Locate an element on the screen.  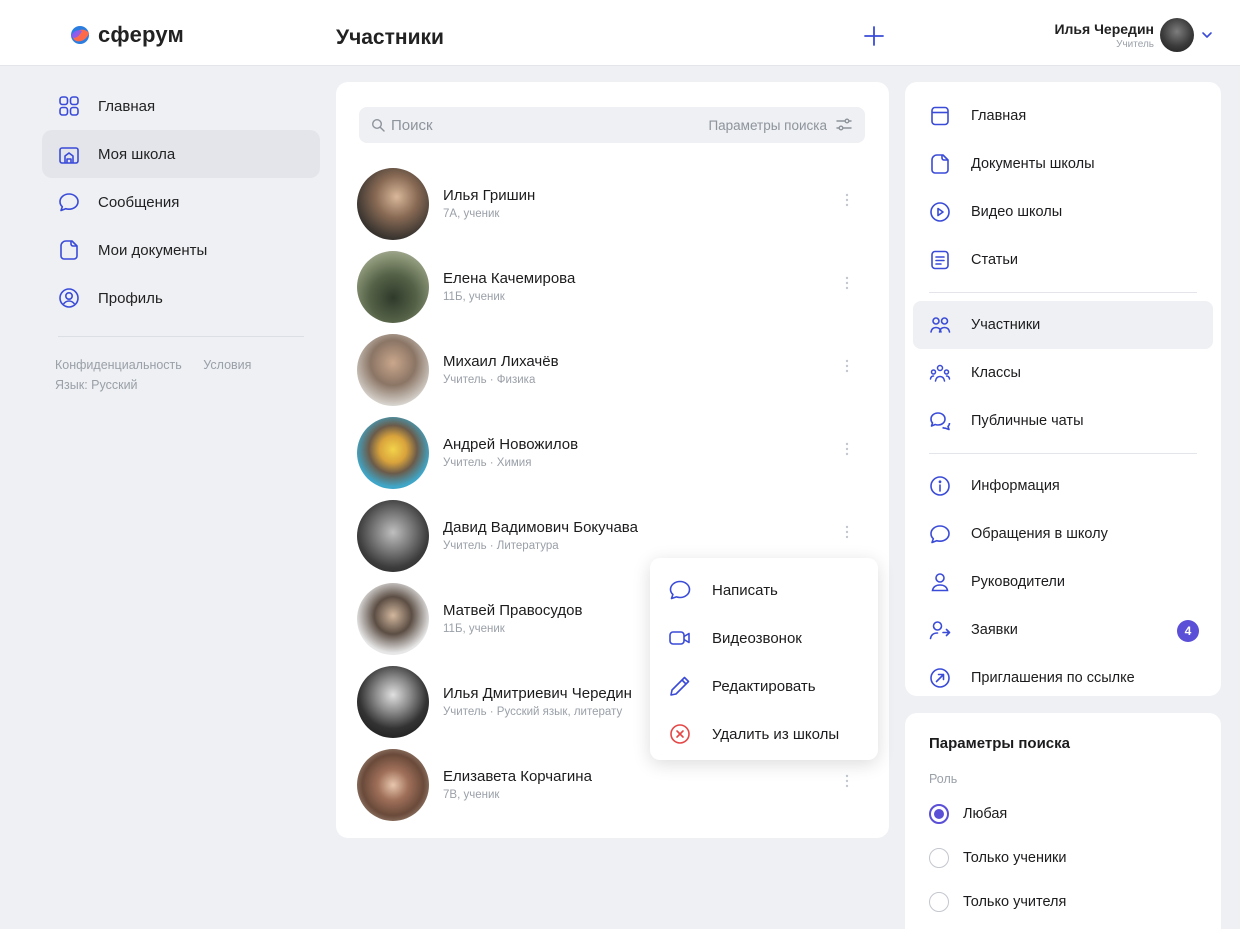
radio-unchecked-icon is located at coordinates (939, 902).